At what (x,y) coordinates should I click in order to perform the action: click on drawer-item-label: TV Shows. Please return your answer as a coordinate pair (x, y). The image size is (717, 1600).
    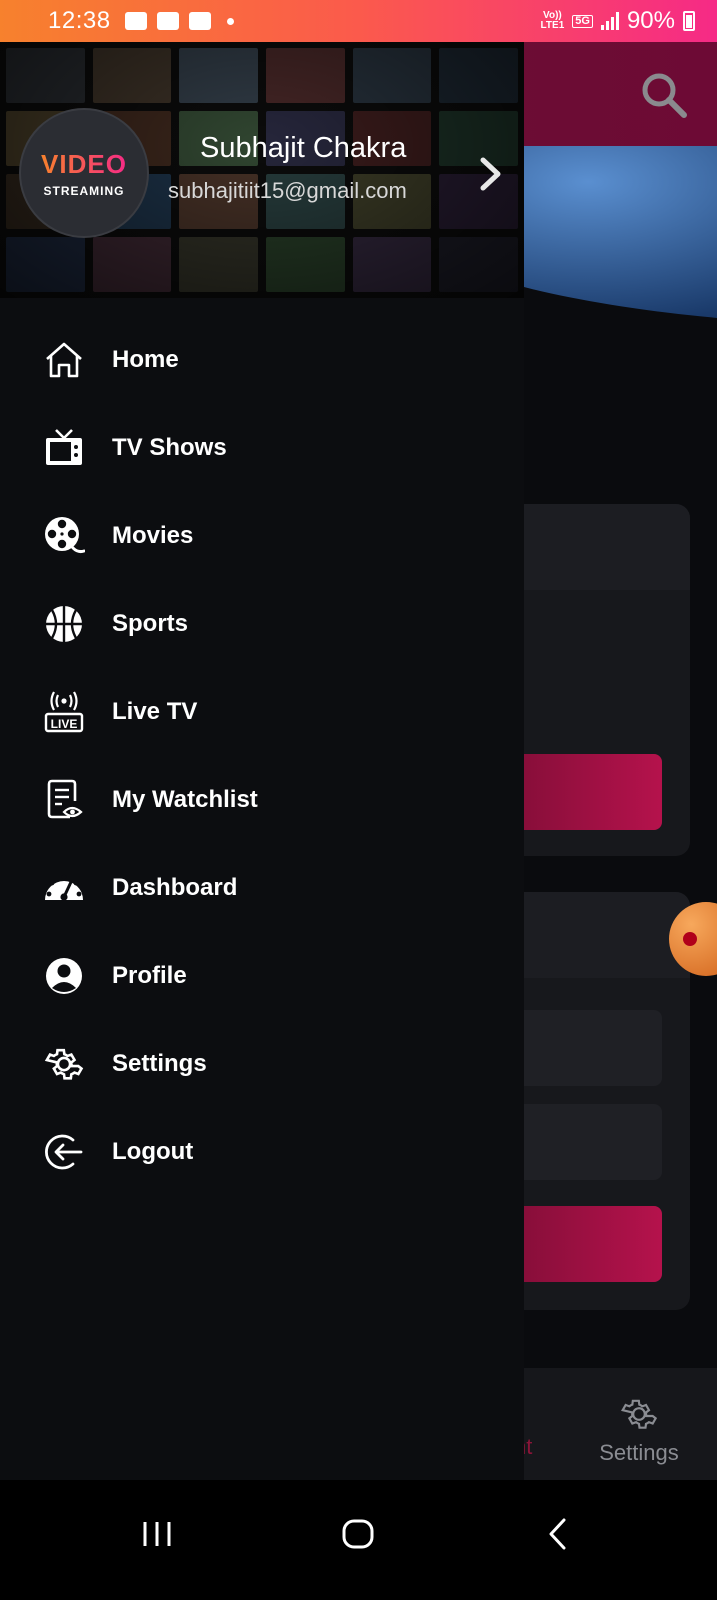
    Looking at the image, I should click on (169, 447).